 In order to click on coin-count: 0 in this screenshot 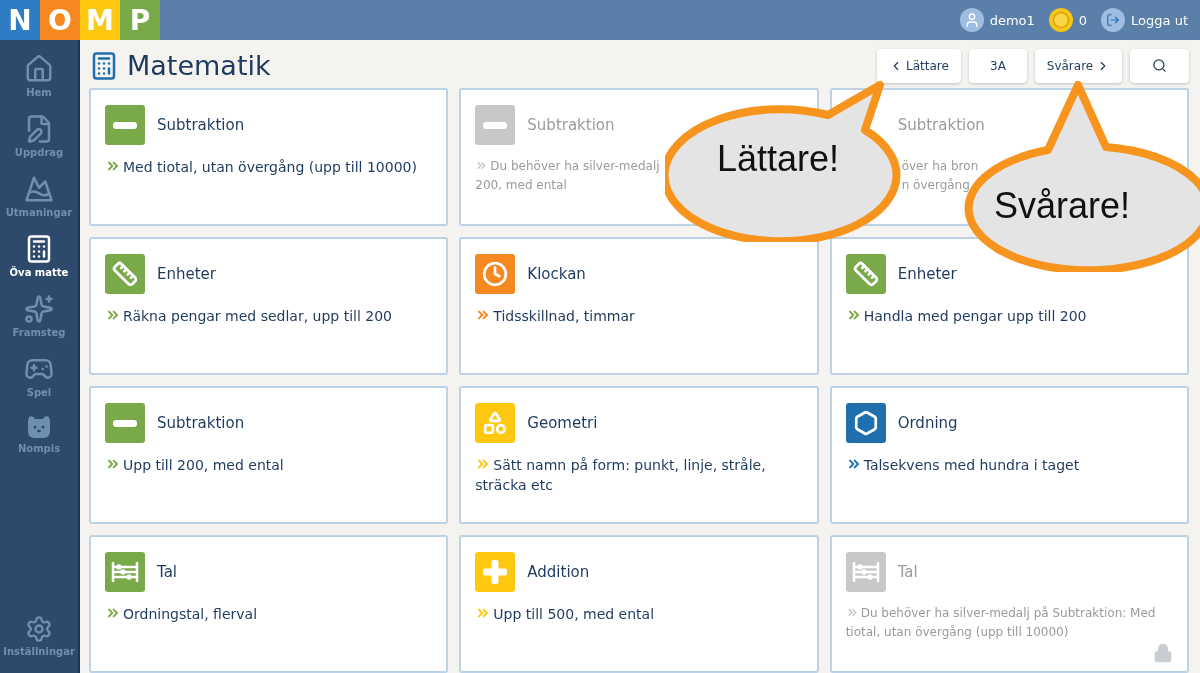, I will do `click(1083, 20)`.